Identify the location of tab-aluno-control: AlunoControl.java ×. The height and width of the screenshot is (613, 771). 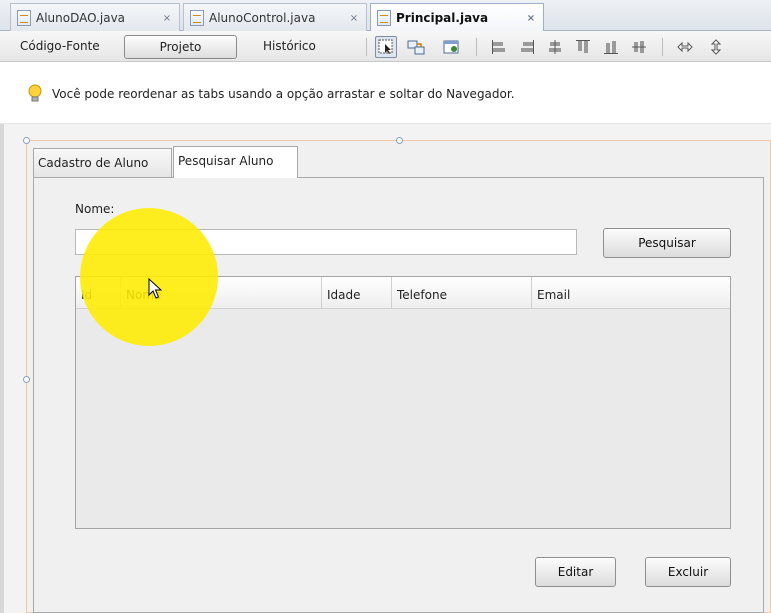
(275, 17).